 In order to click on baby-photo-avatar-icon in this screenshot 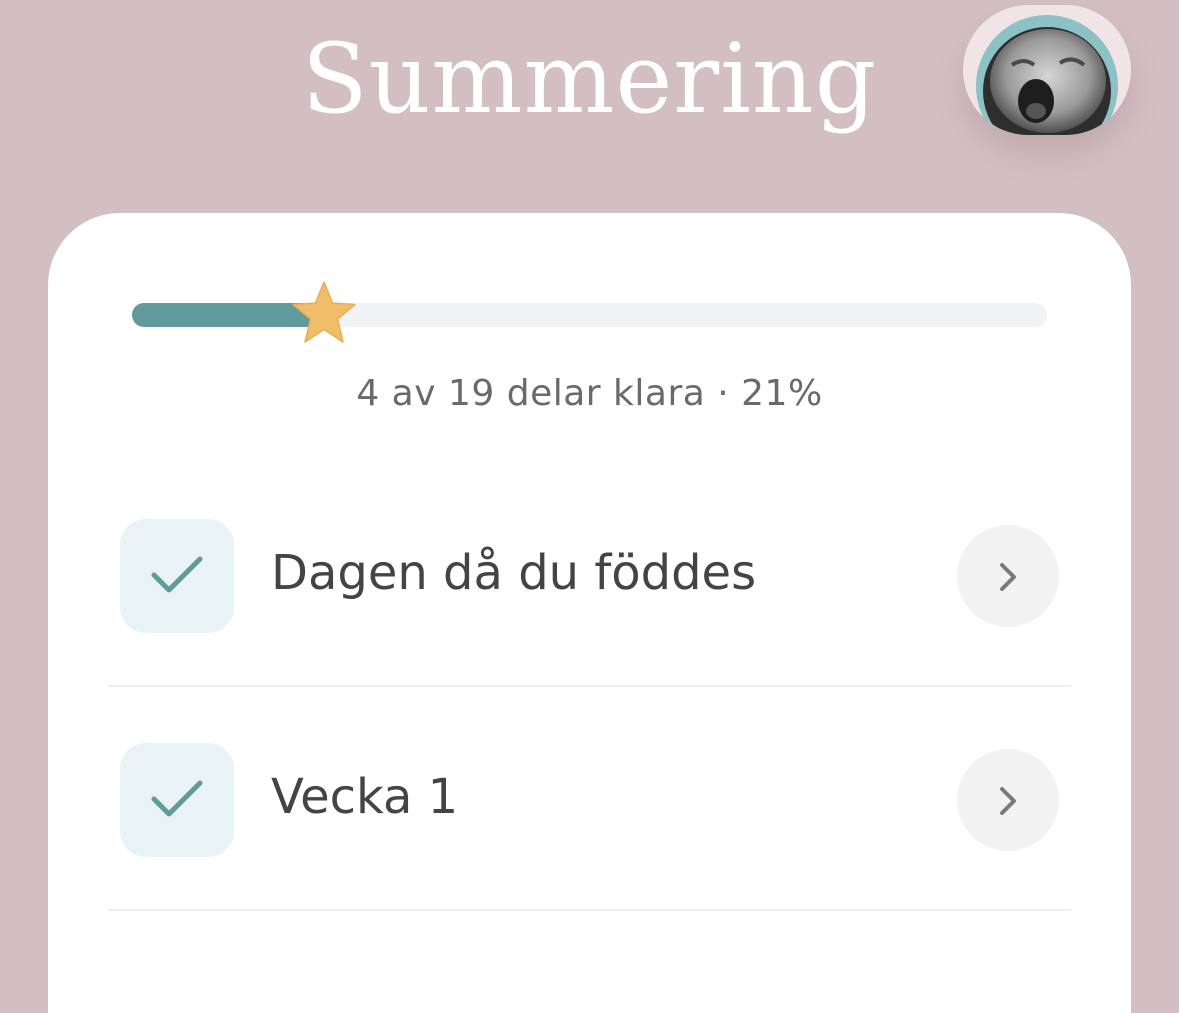, I will do `click(1047, 75)`.